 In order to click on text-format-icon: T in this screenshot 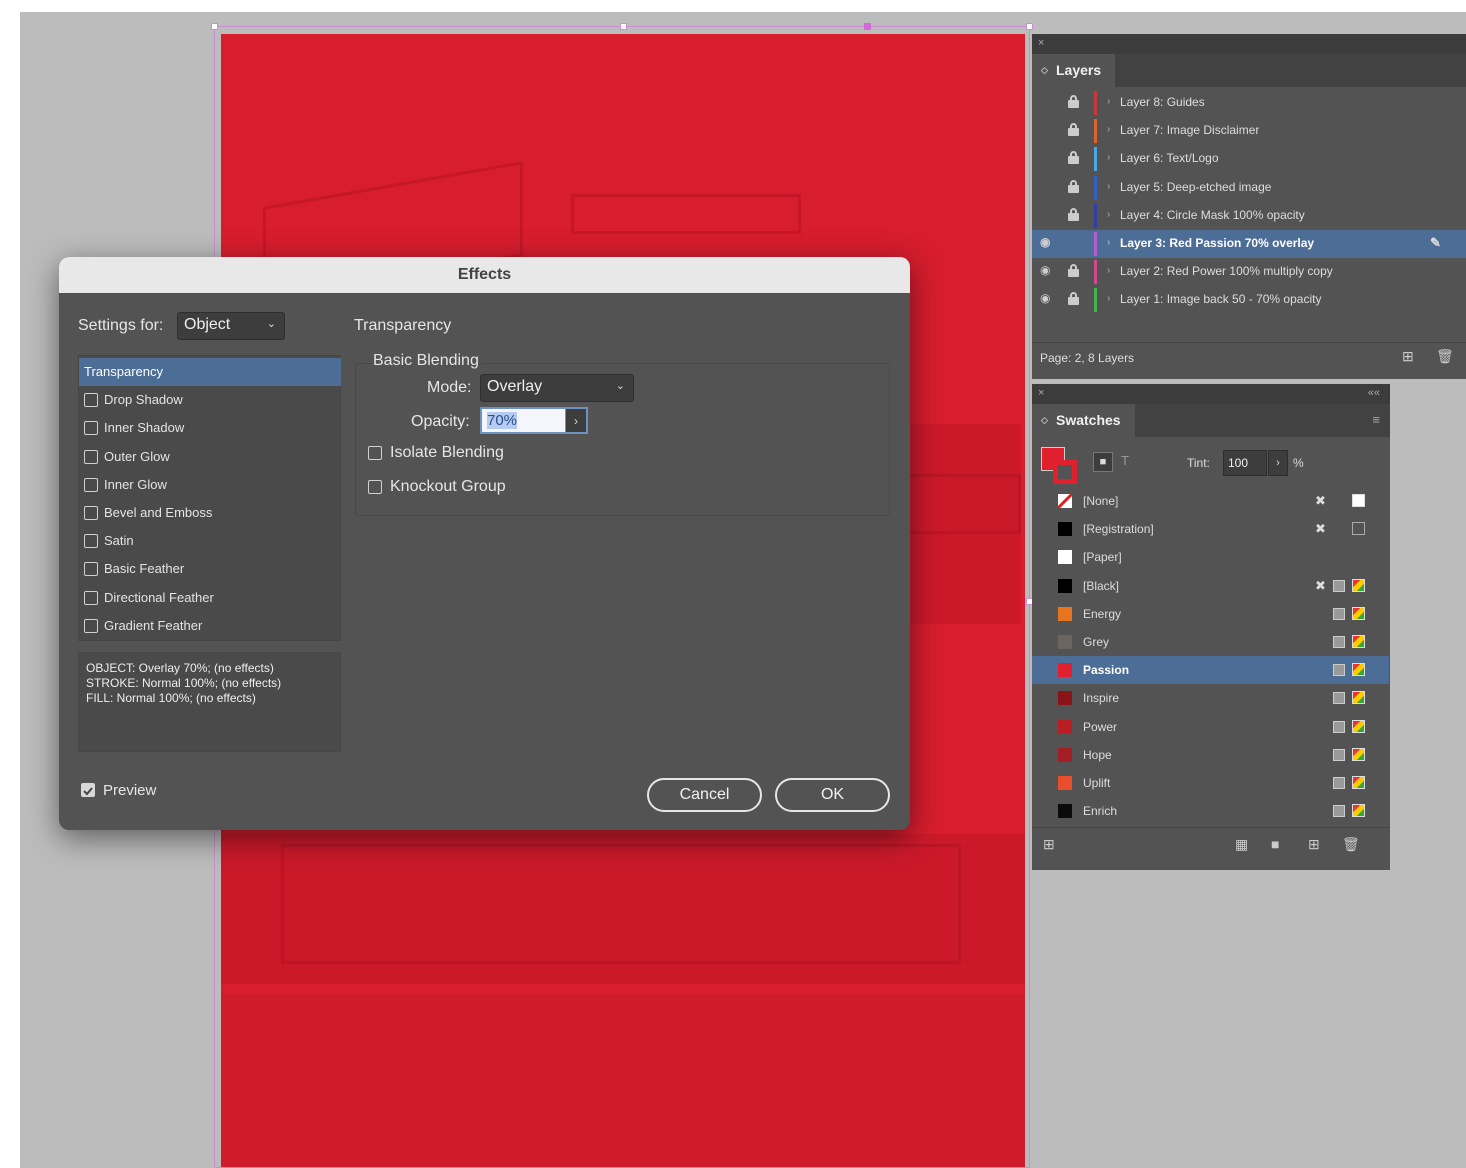, I will do `click(1125, 460)`.